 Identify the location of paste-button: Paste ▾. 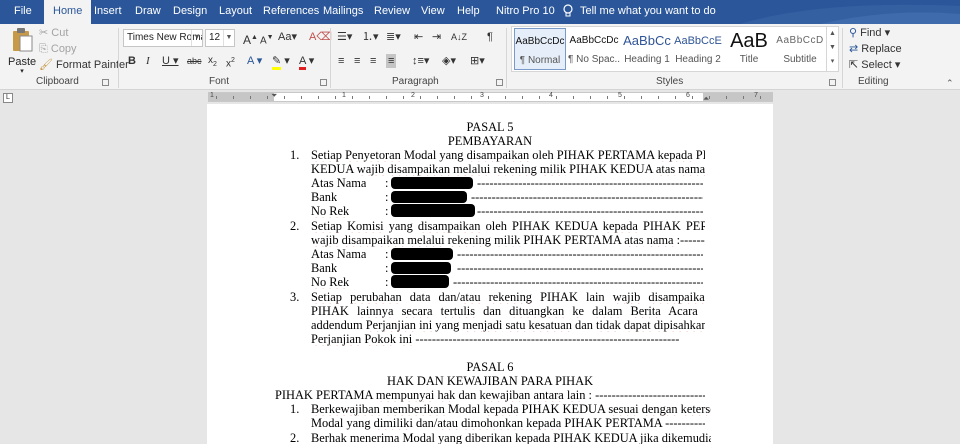
(22, 50).